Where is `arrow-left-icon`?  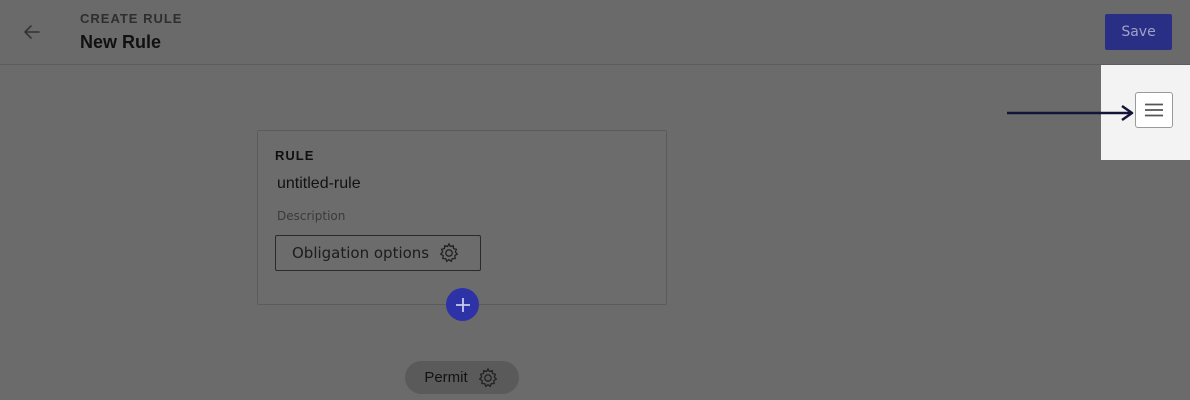
arrow-left-icon is located at coordinates (32, 32).